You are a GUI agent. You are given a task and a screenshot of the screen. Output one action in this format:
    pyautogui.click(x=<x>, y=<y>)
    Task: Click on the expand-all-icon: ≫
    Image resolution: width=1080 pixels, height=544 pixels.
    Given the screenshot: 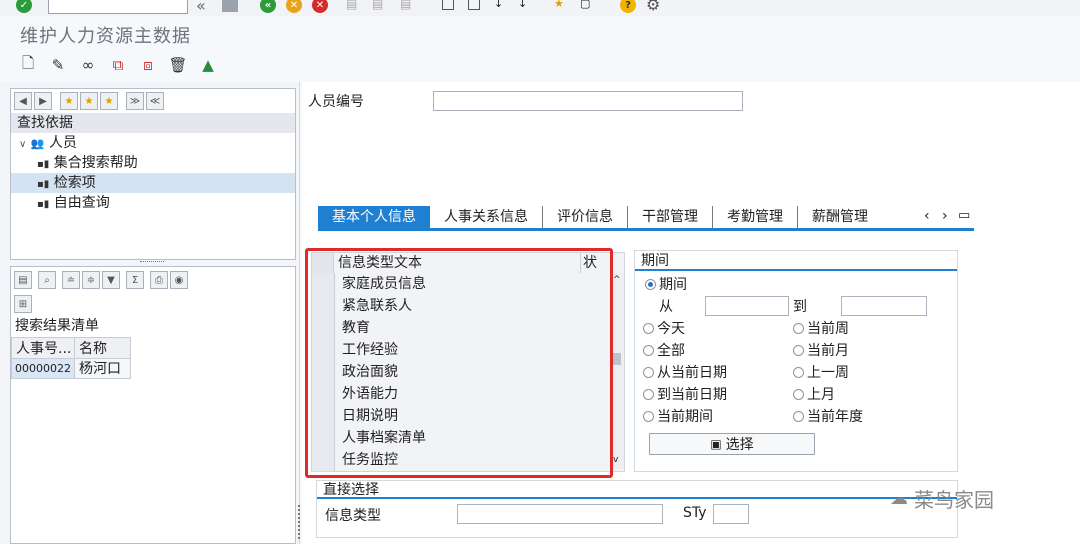 What is the action you would take?
    pyautogui.click(x=135, y=101)
    